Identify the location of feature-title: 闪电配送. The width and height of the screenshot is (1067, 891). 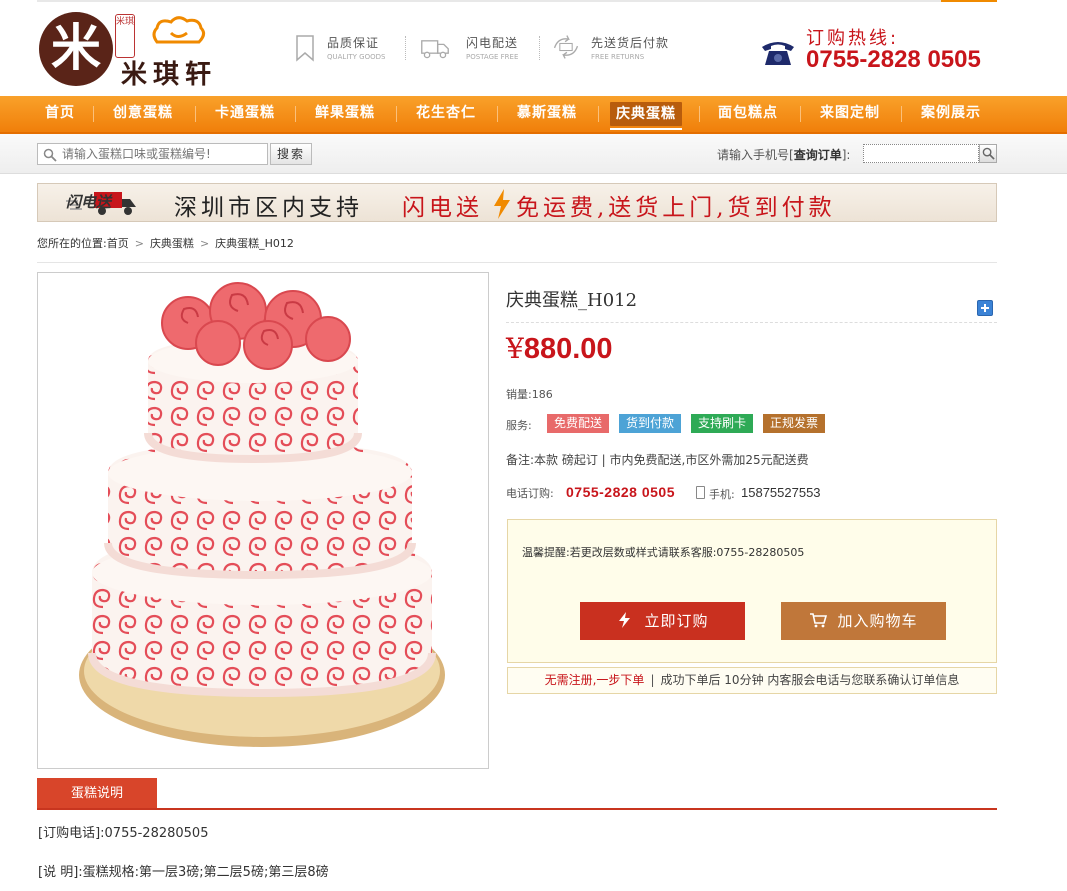
(492, 43).